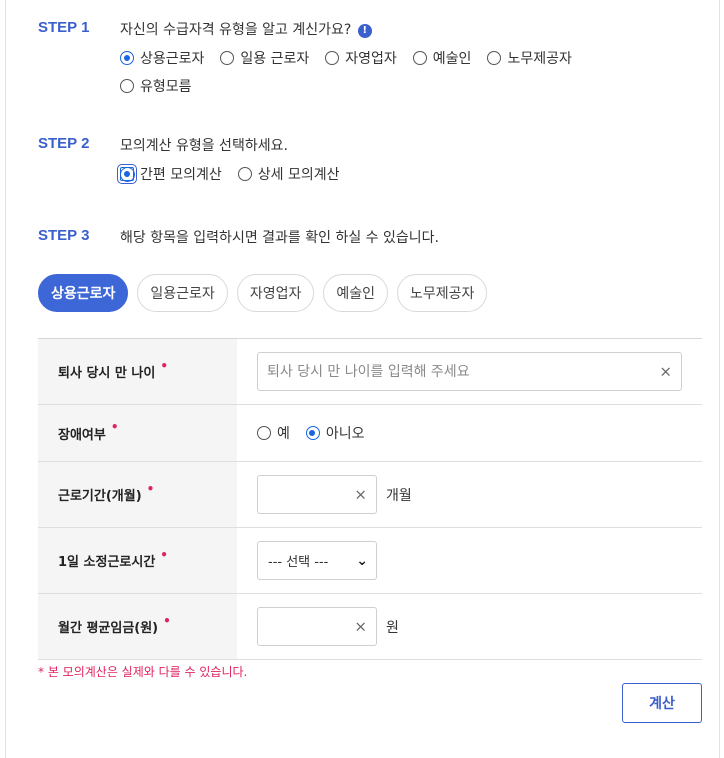 This screenshot has width=724, height=758. What do you see at coordinates (107, 373) in the screenshot?
I see `age-label-text: 퇴사 당시 만 나이` at bounding box center [107, 373].